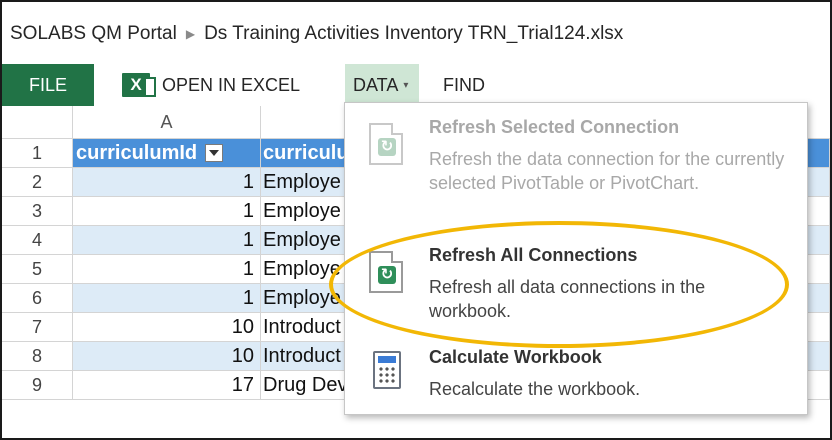 This screenshot has width=832, height=440. I want to click on row-header: 3, so click(37, 211).